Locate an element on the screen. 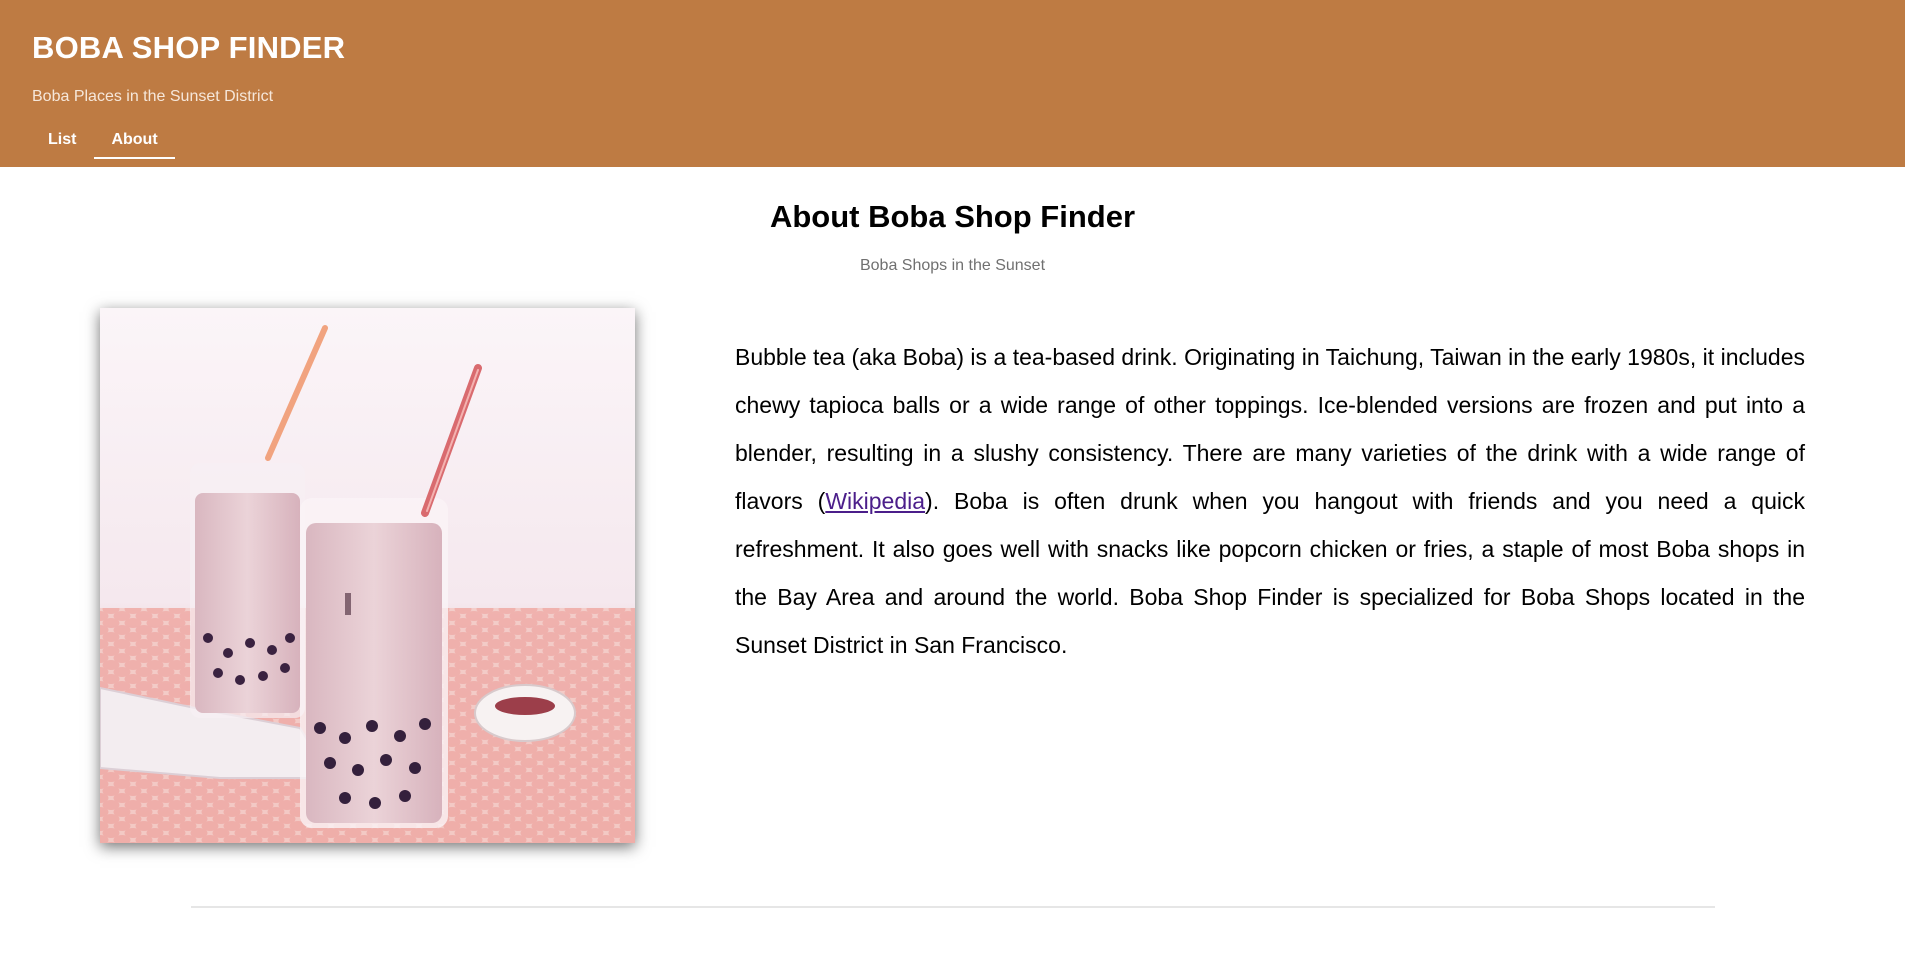  tab-list: List is located at coordinates (62, 143).